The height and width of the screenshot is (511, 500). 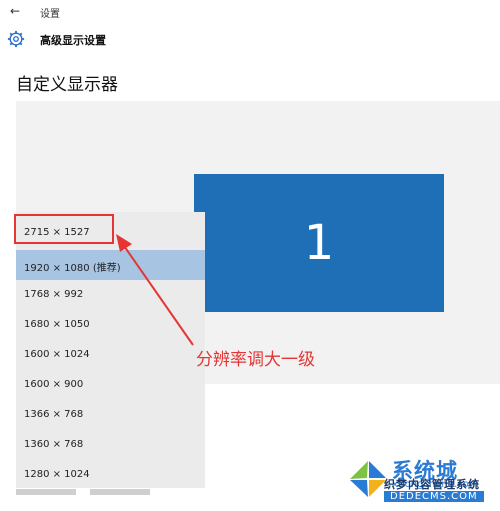 What do you see at coordinates (110, 445) in the screenshot?
I see `resolution-option: 1360 × 768` at bounding box center [110, 445].